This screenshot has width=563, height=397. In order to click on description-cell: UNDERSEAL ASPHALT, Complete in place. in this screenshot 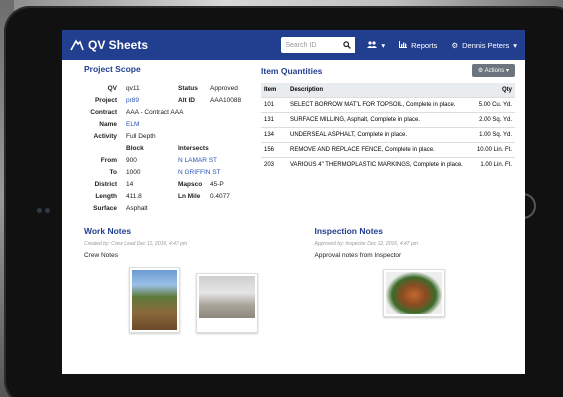, I will do `click(378, 135)`.